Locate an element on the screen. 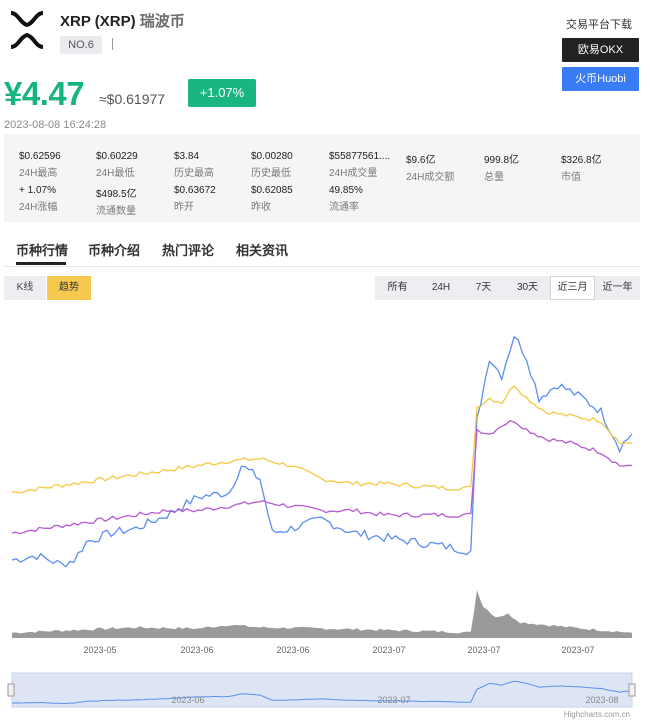 This screenshot has height=725, width=650. trend-toggle-button: 趋势 is located at coordinates (69, 288).